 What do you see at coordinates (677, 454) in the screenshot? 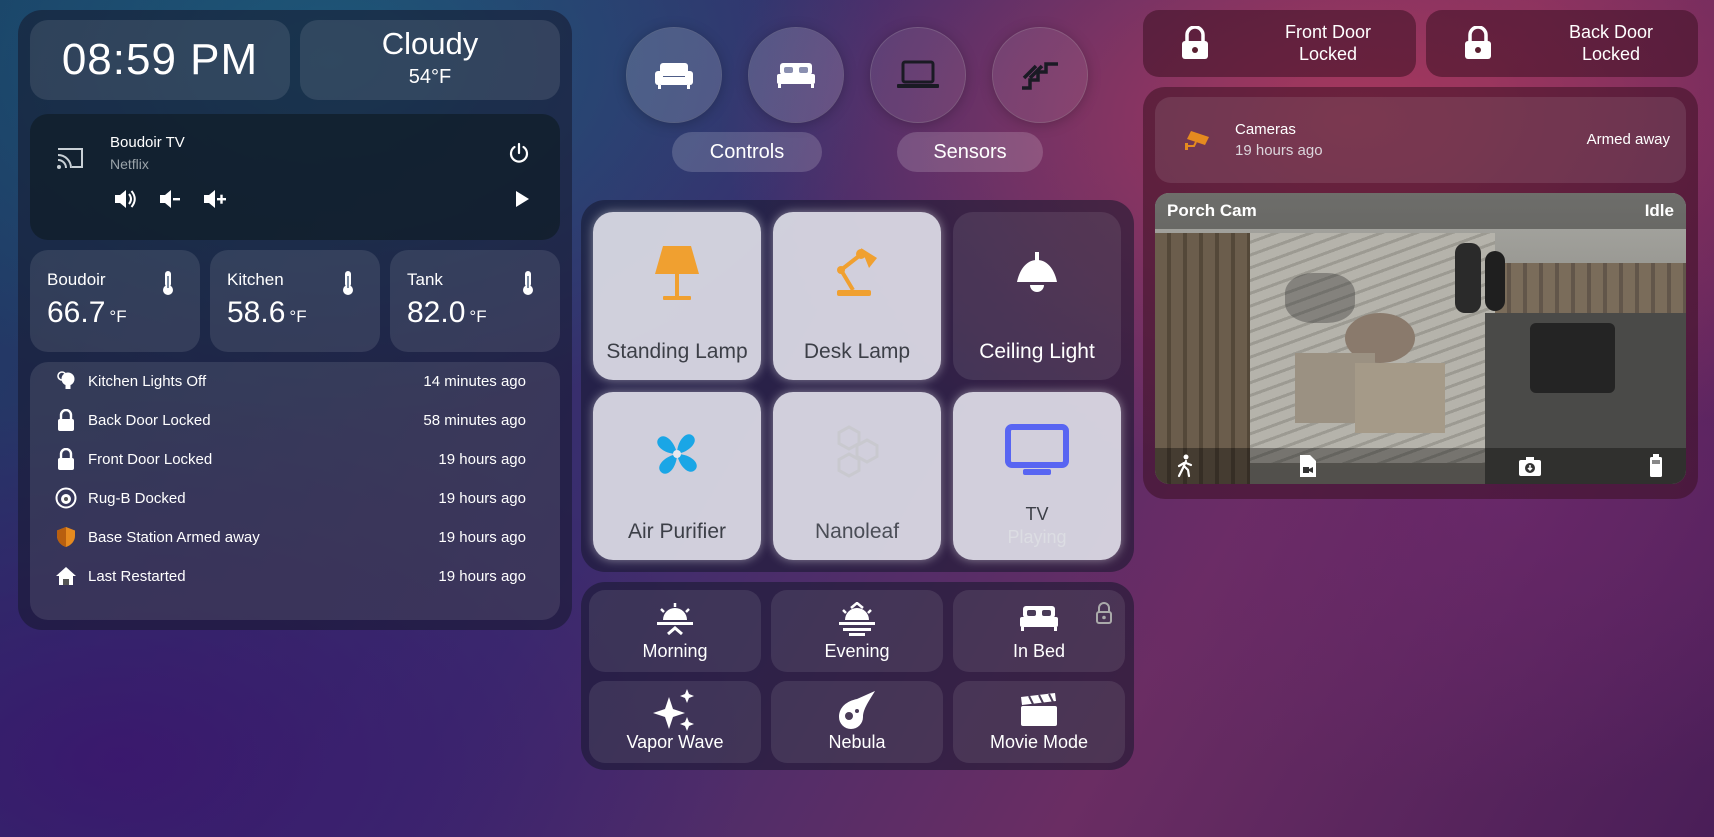
I see `fan-icon` at bounding box center [677, 454].